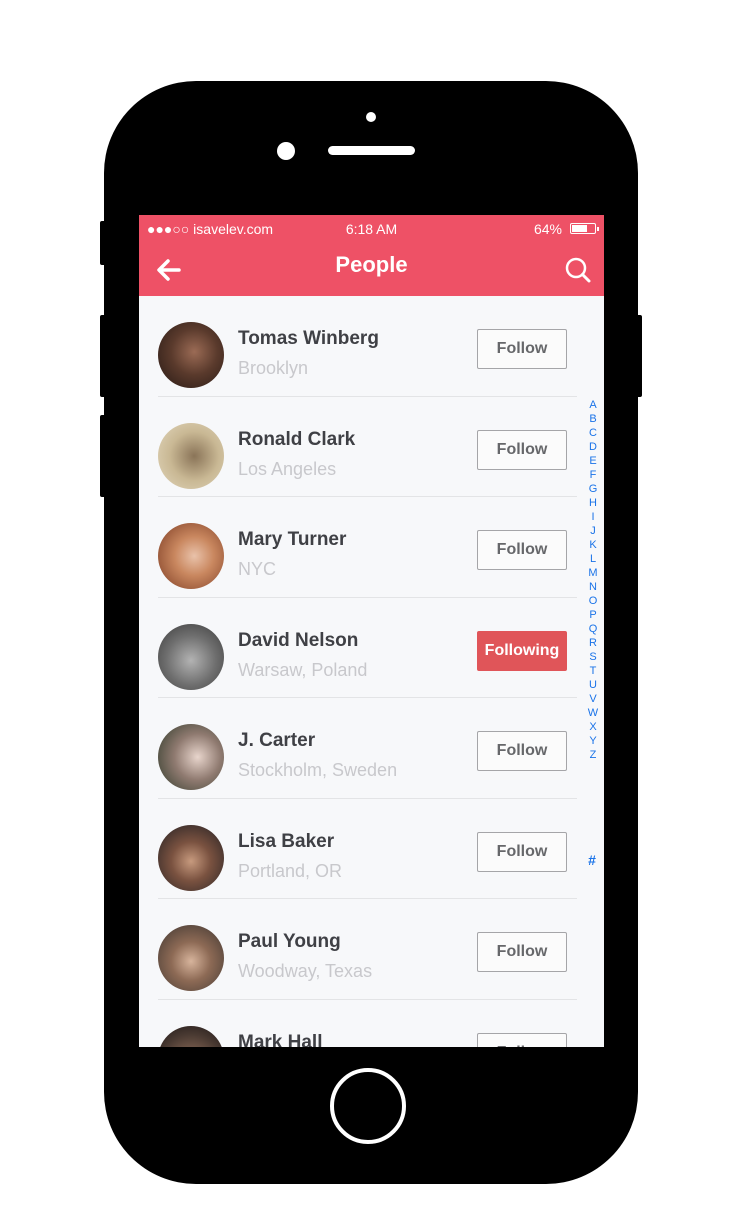  Describe the element at coordinates (593, 601) in the screenshot. I see `index-letter: O` at that location.